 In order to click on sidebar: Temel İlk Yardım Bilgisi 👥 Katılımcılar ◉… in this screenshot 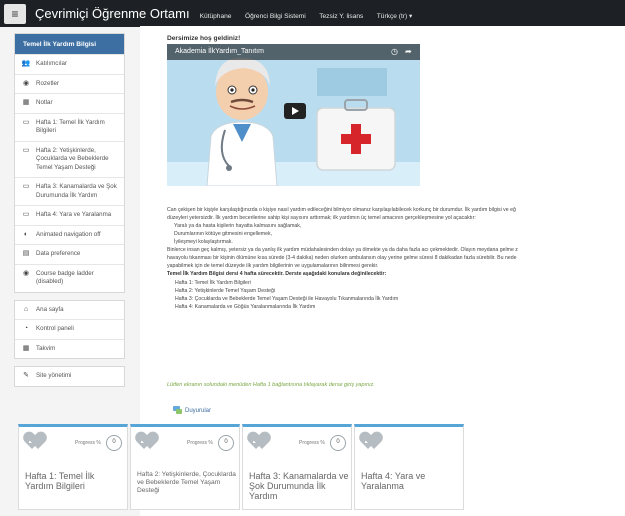, I will do `click(69, 213)`.